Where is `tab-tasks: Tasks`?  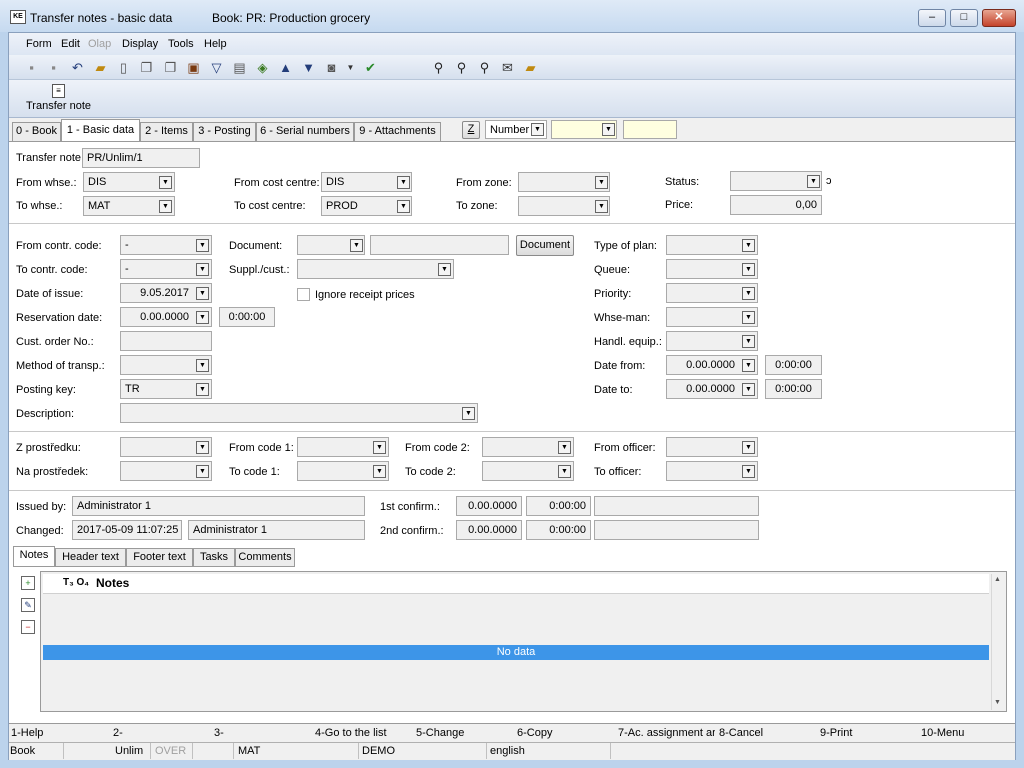
tab-tasks: Tasks is located at coordinates (214, 557).